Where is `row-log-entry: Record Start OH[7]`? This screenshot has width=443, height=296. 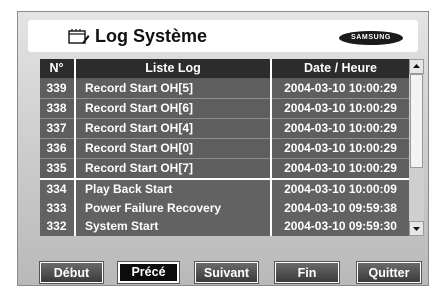
row-log-entry: Record Start OH[7] is located at coordinates (139, 168).